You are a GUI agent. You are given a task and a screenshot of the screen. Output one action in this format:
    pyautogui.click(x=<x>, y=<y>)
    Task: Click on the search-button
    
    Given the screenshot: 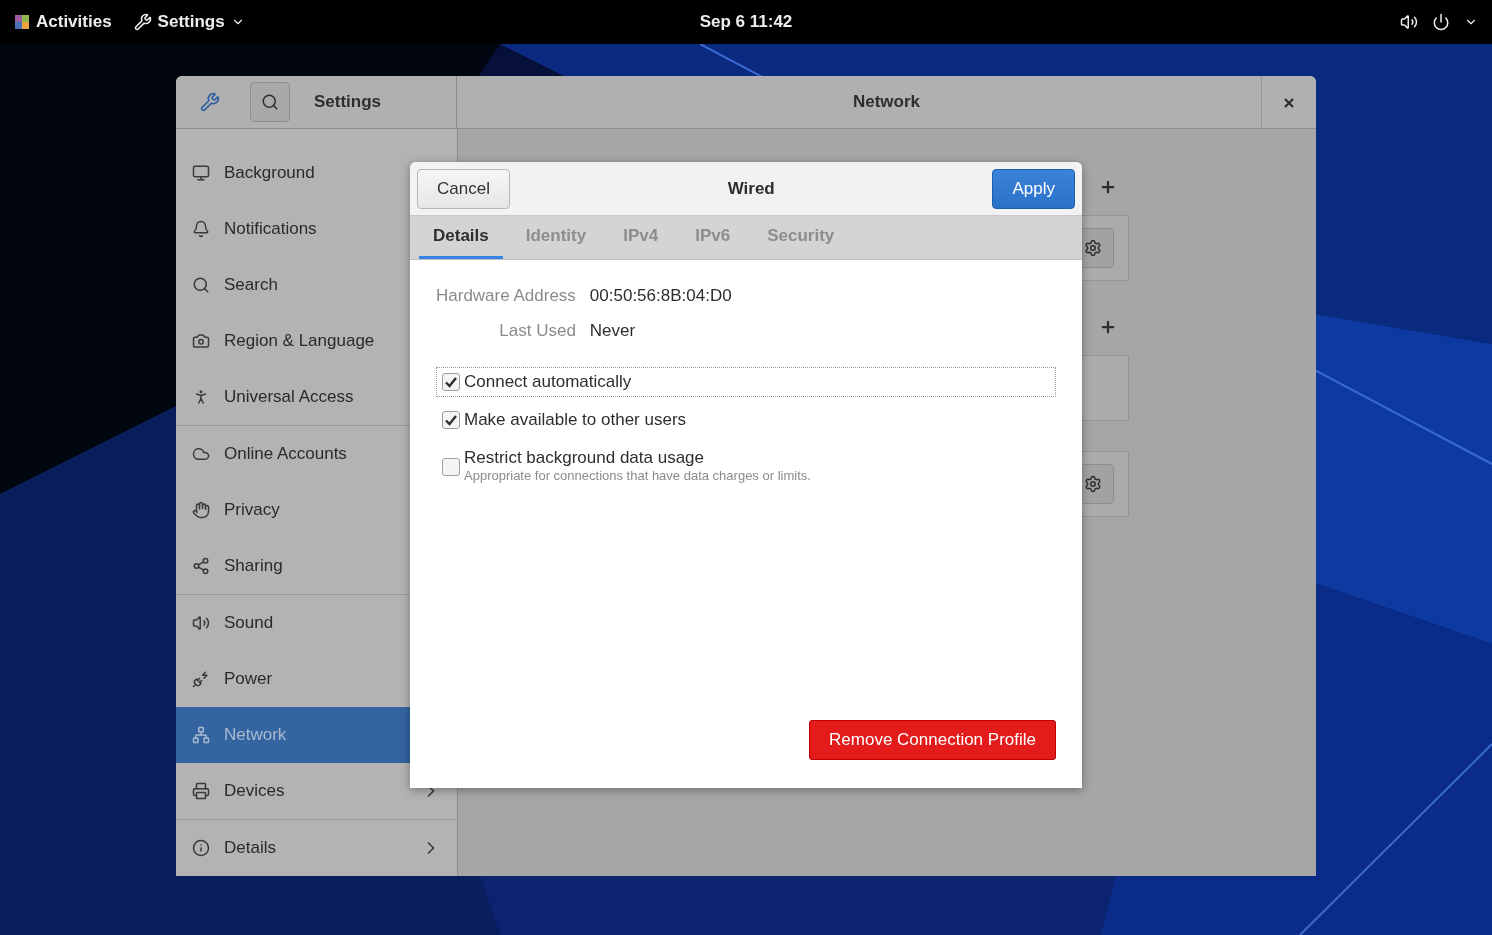 What is the action you would take?
    pyautogui.click(x=270, y=102)
    